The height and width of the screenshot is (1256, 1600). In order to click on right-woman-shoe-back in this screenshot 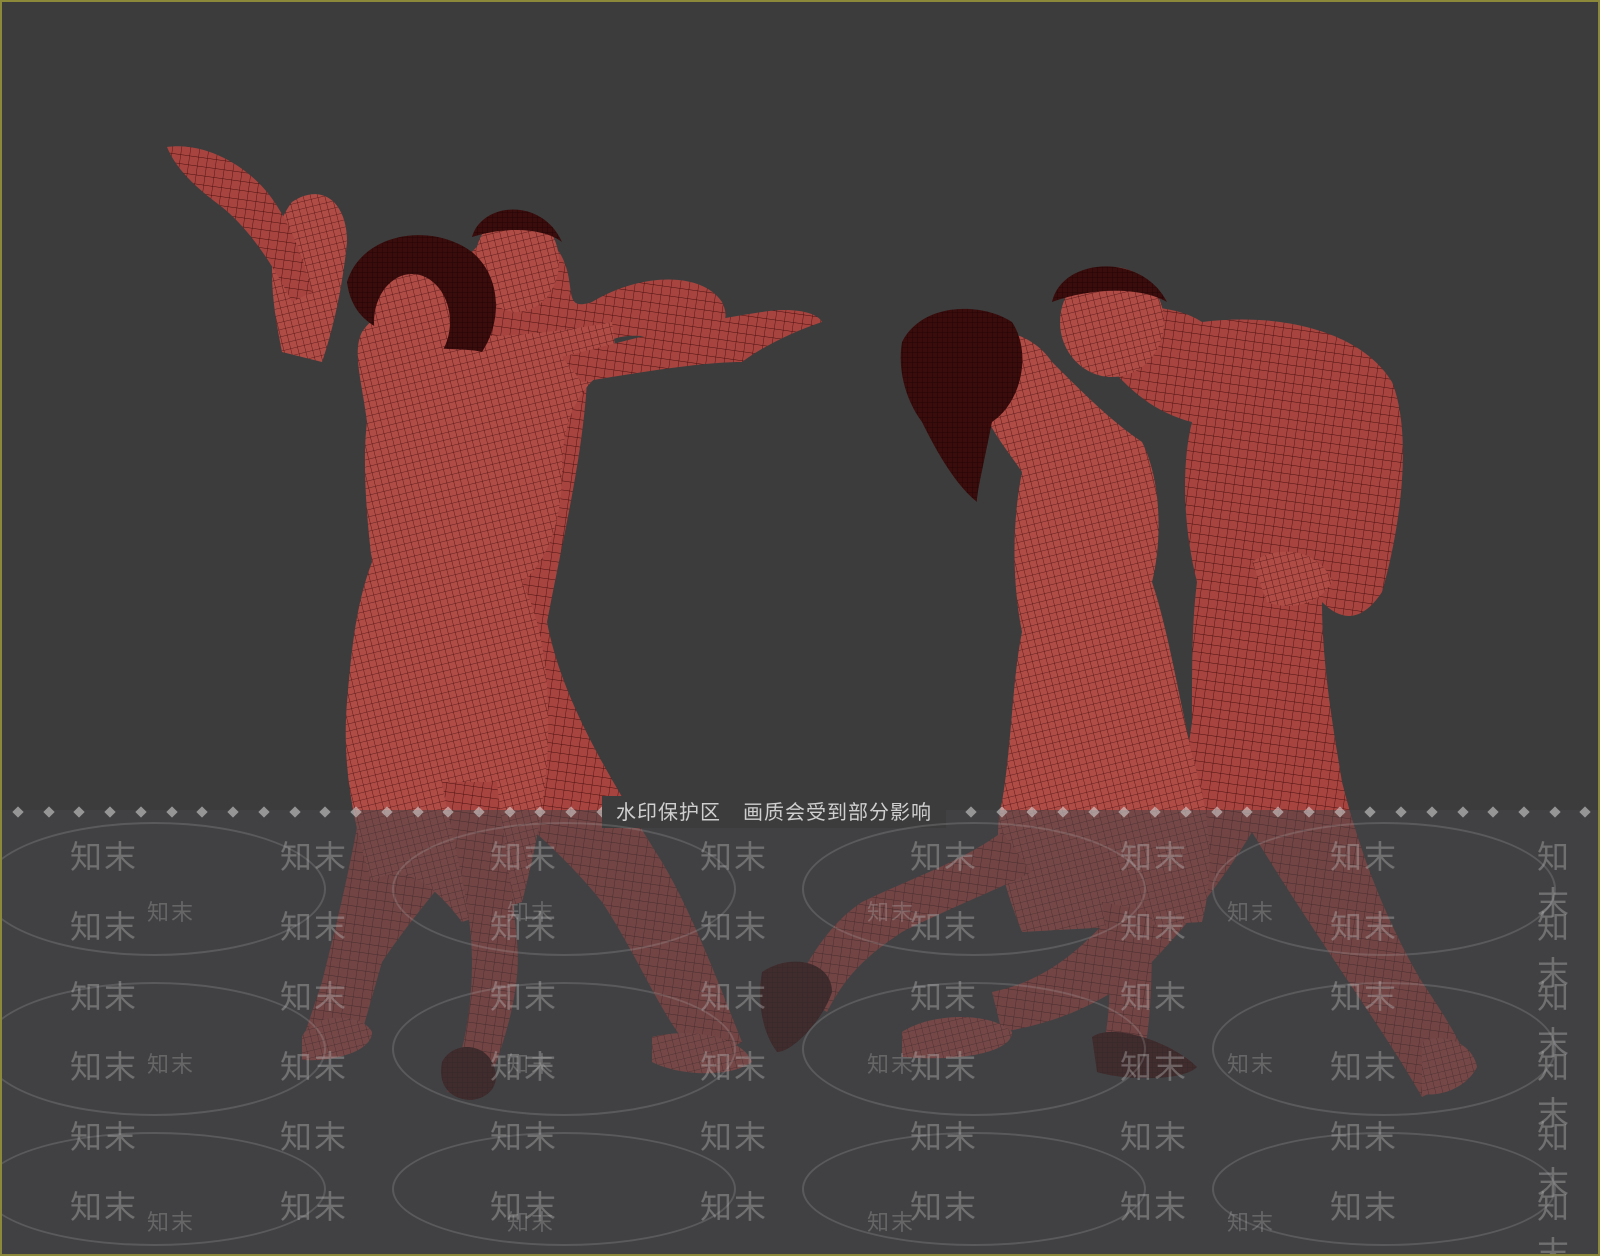, I will do `click(796, 1006)`.